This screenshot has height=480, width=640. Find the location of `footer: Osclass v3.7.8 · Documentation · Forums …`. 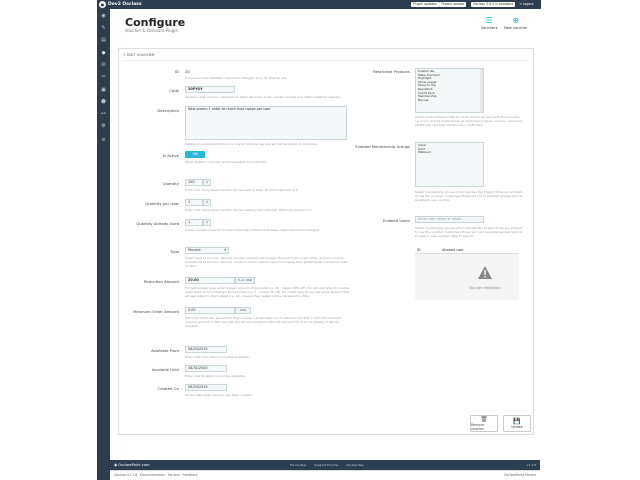

footer: Osclass v3.7.8 · Documentation · Forums … is located at coordinates (325, 475).